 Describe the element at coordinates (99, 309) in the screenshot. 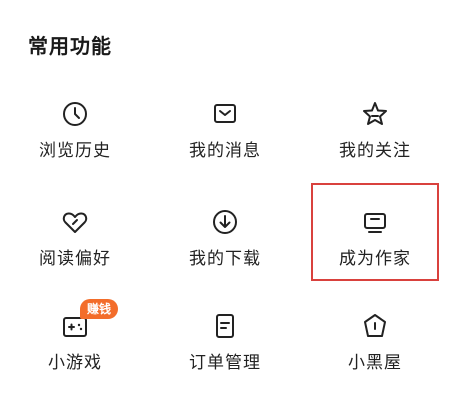

I see `earn-money-badge: 赚钱` at that location.